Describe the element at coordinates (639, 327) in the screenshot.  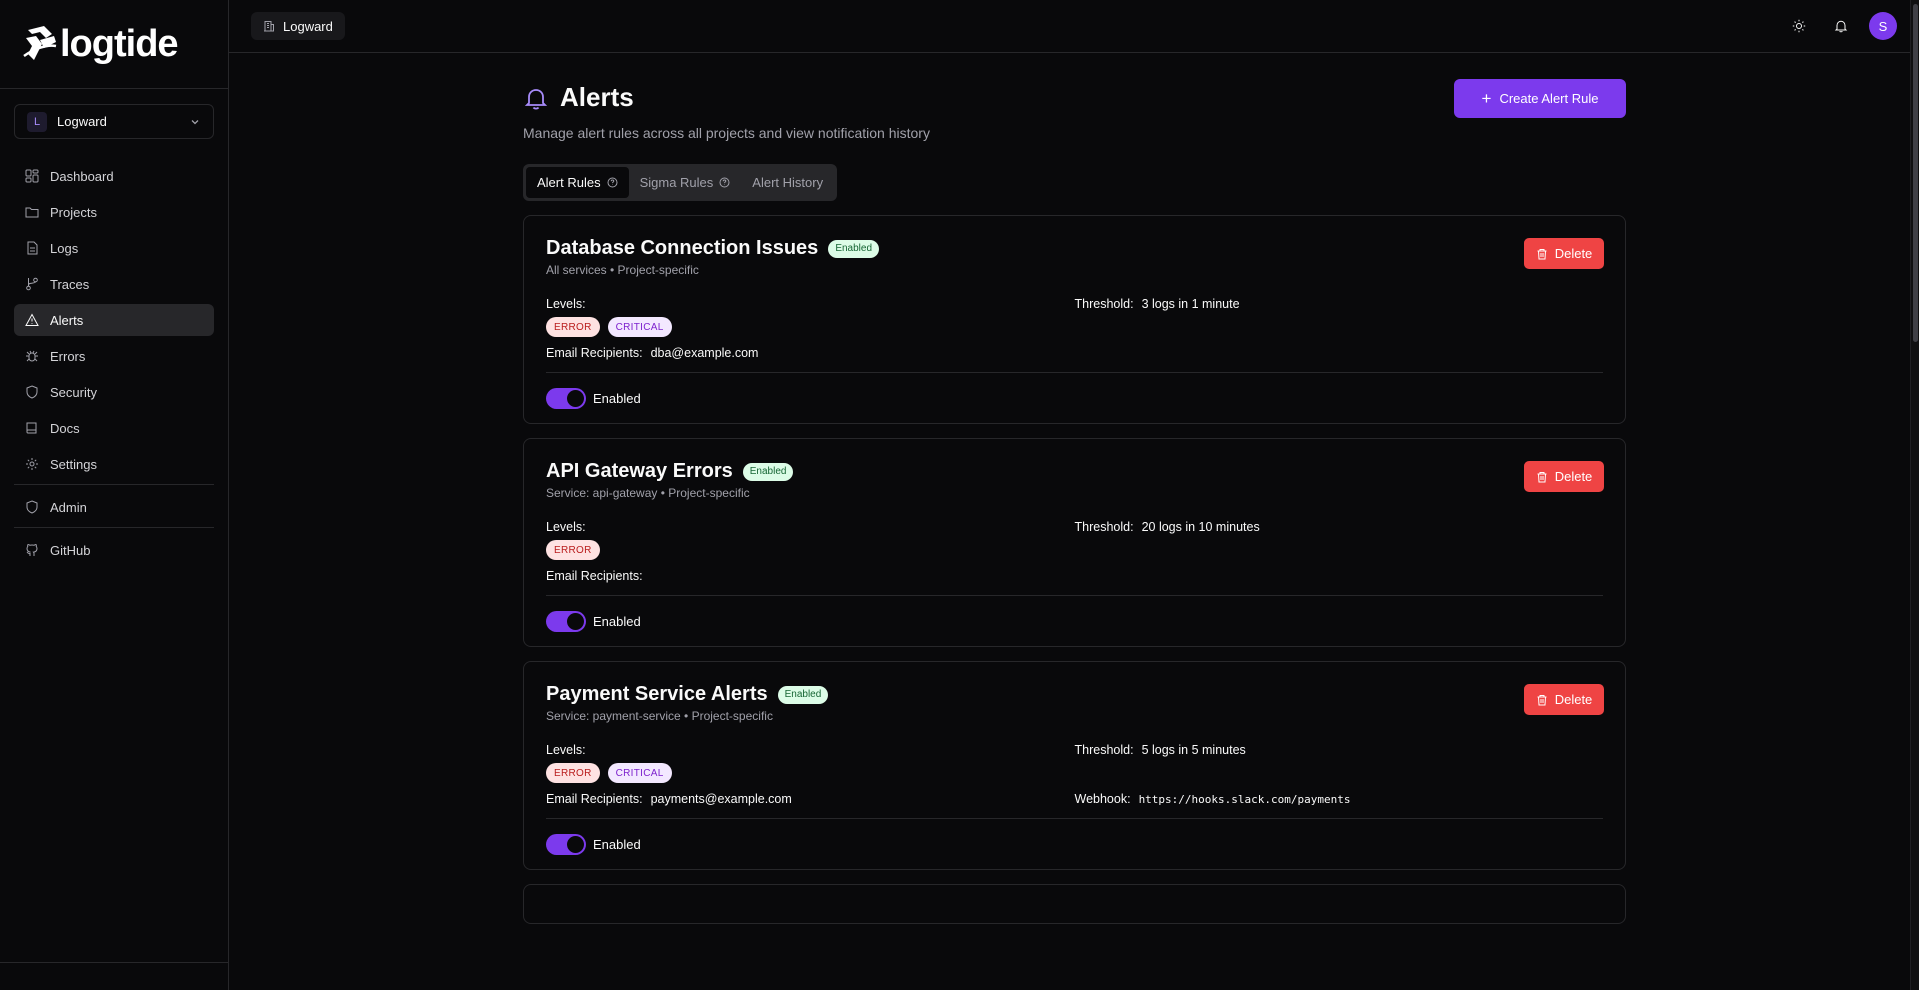
I see `level-badge-critical: CRITICAL` at that location.